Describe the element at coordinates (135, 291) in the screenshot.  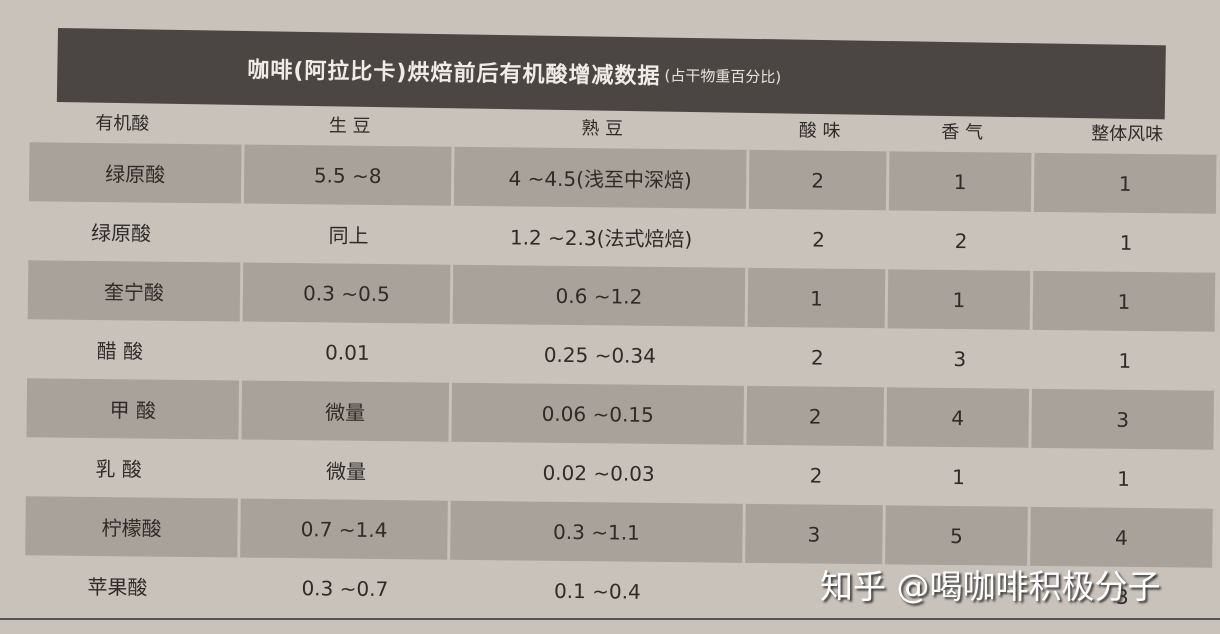
I see `cell-acid: 奎宁酸` at that location.